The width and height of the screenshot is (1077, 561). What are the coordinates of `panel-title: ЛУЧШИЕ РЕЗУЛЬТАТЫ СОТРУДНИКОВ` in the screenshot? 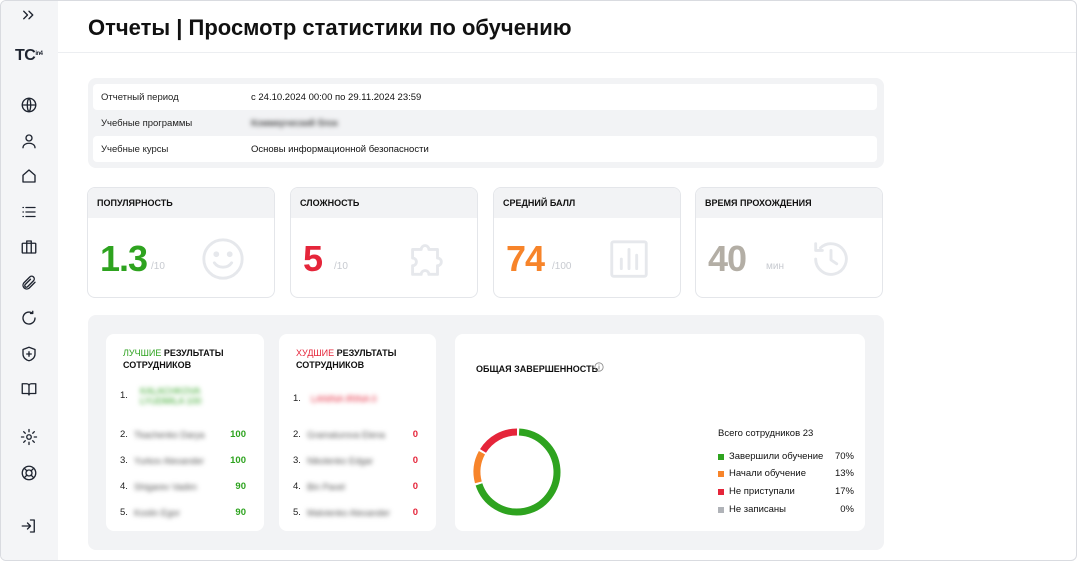 It's located at (193, 359).